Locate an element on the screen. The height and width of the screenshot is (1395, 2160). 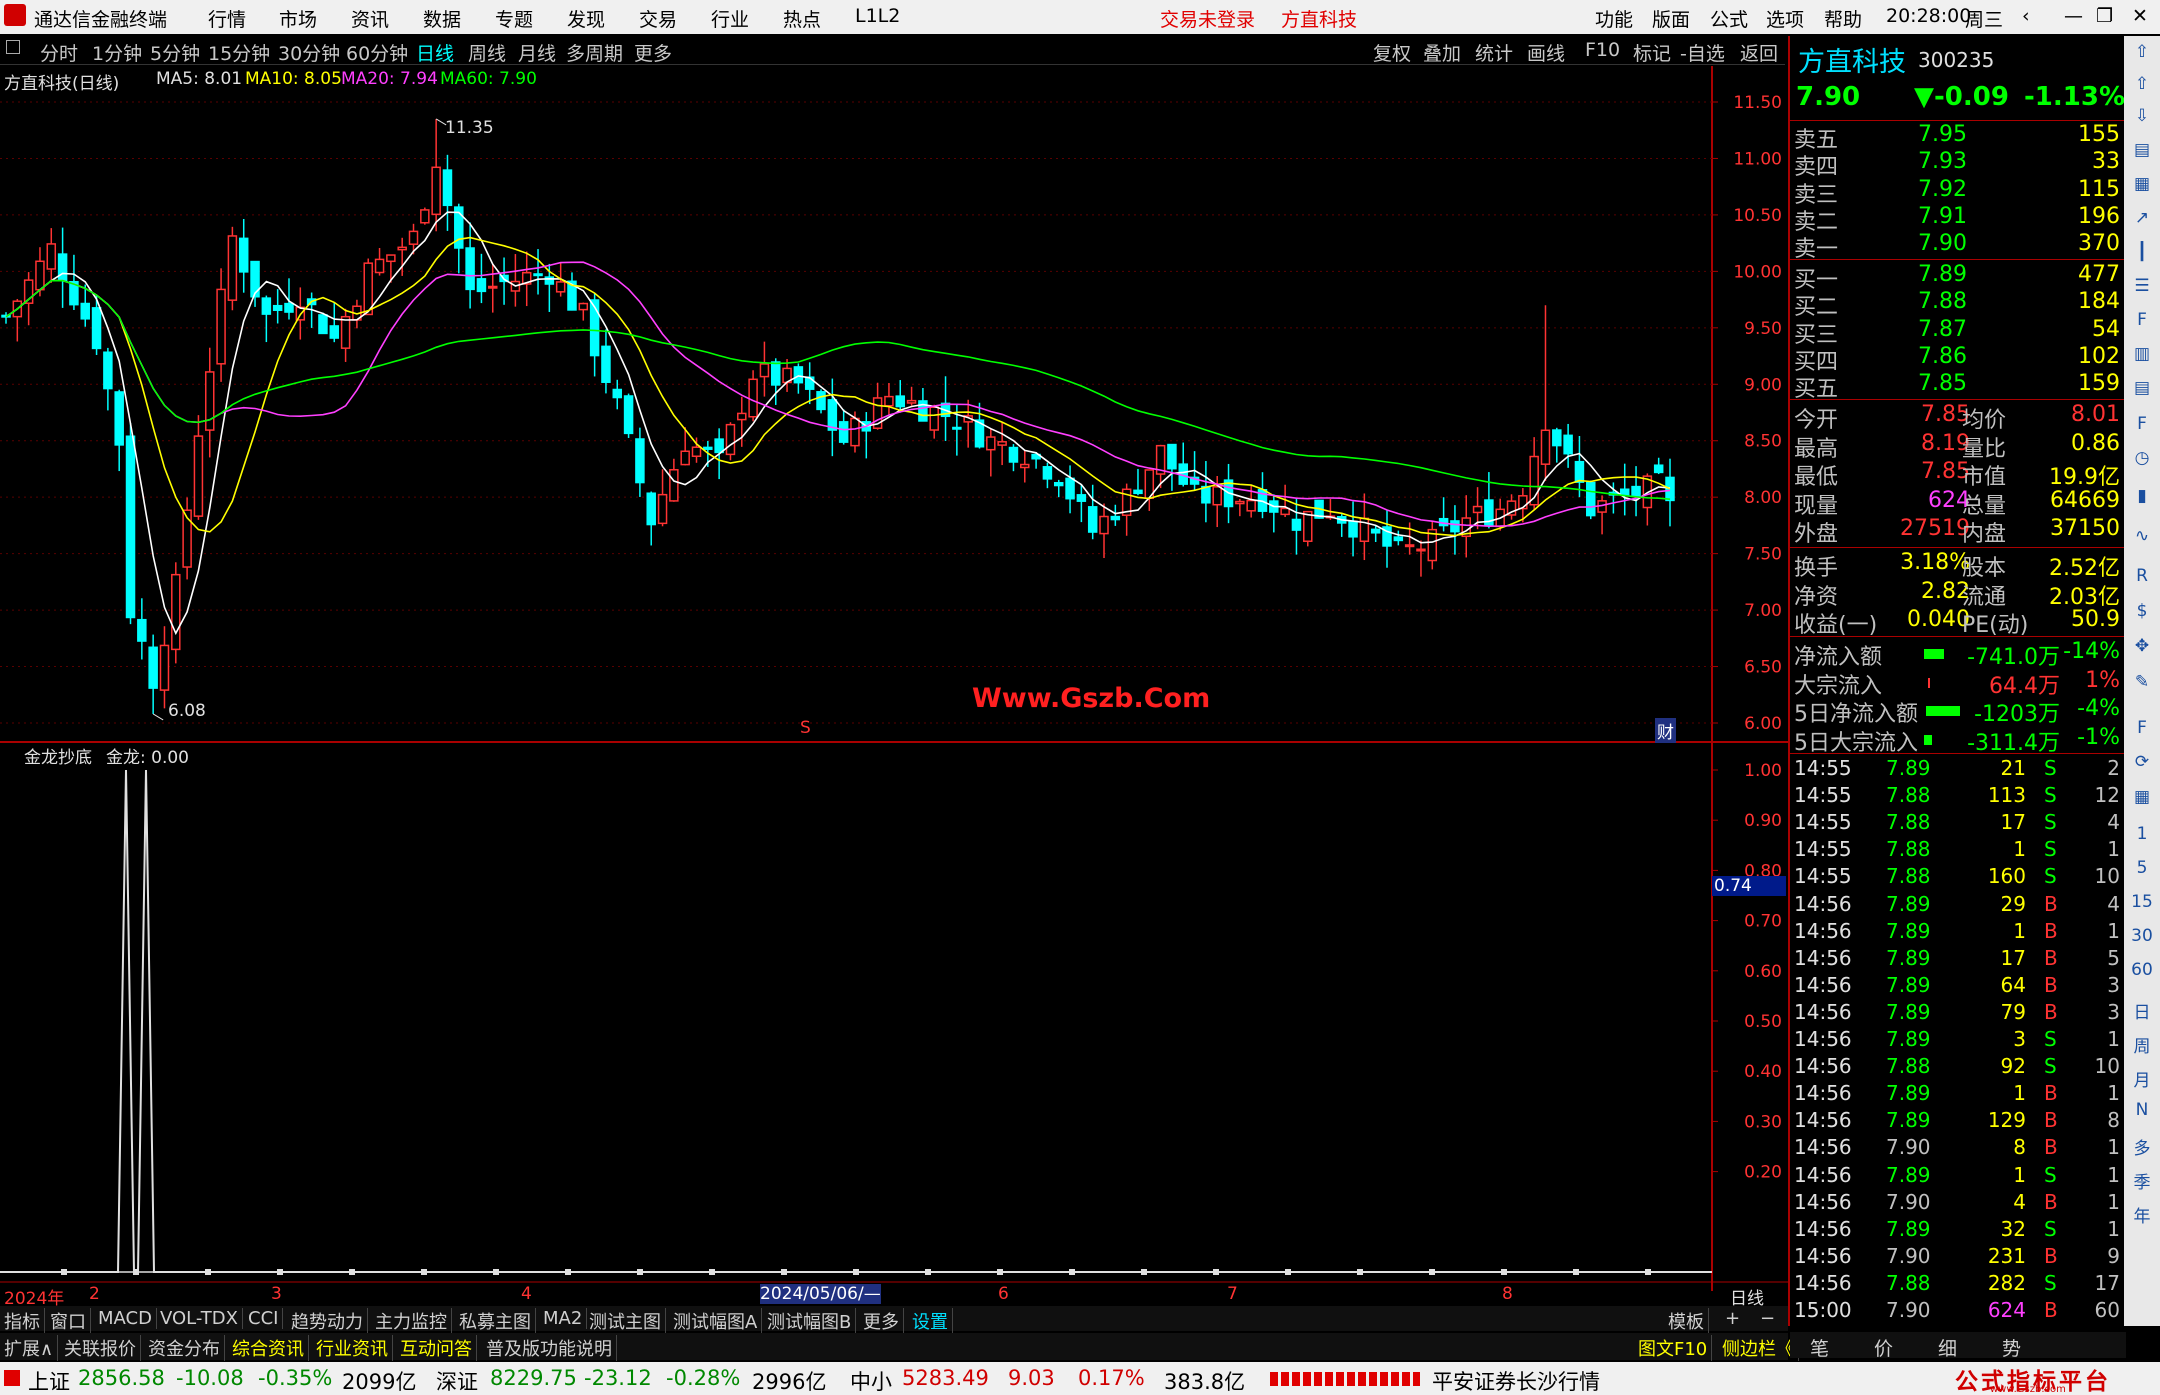
down-icon: ⇩ is located at coordinates (2142, 116).